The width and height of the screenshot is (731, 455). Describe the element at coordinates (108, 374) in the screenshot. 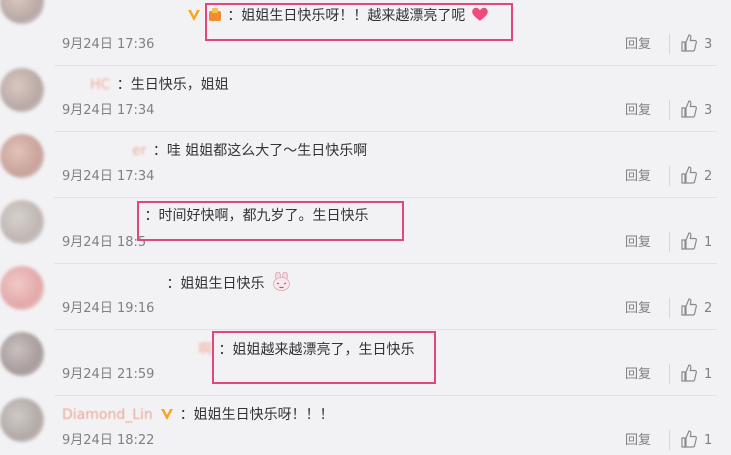

I see `comment-time: 9月24日 21:59` at that location.